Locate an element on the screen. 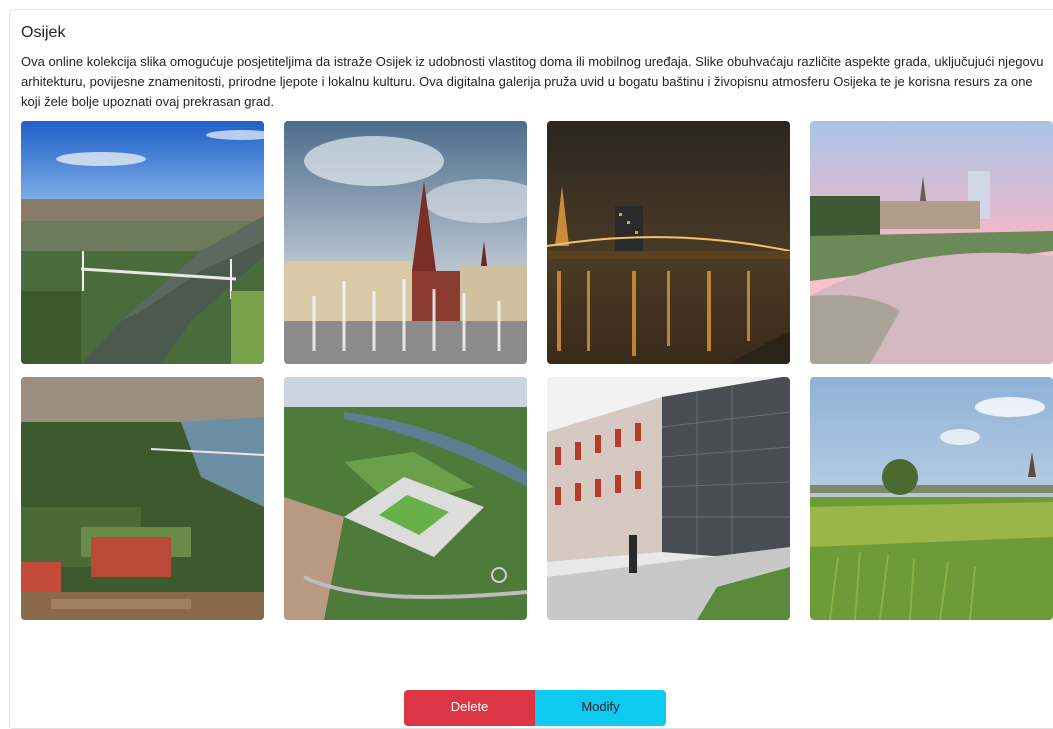 The height and width of the screenshot is (729, 1053). delete-button: Delete is located at coordinates (469, 708).